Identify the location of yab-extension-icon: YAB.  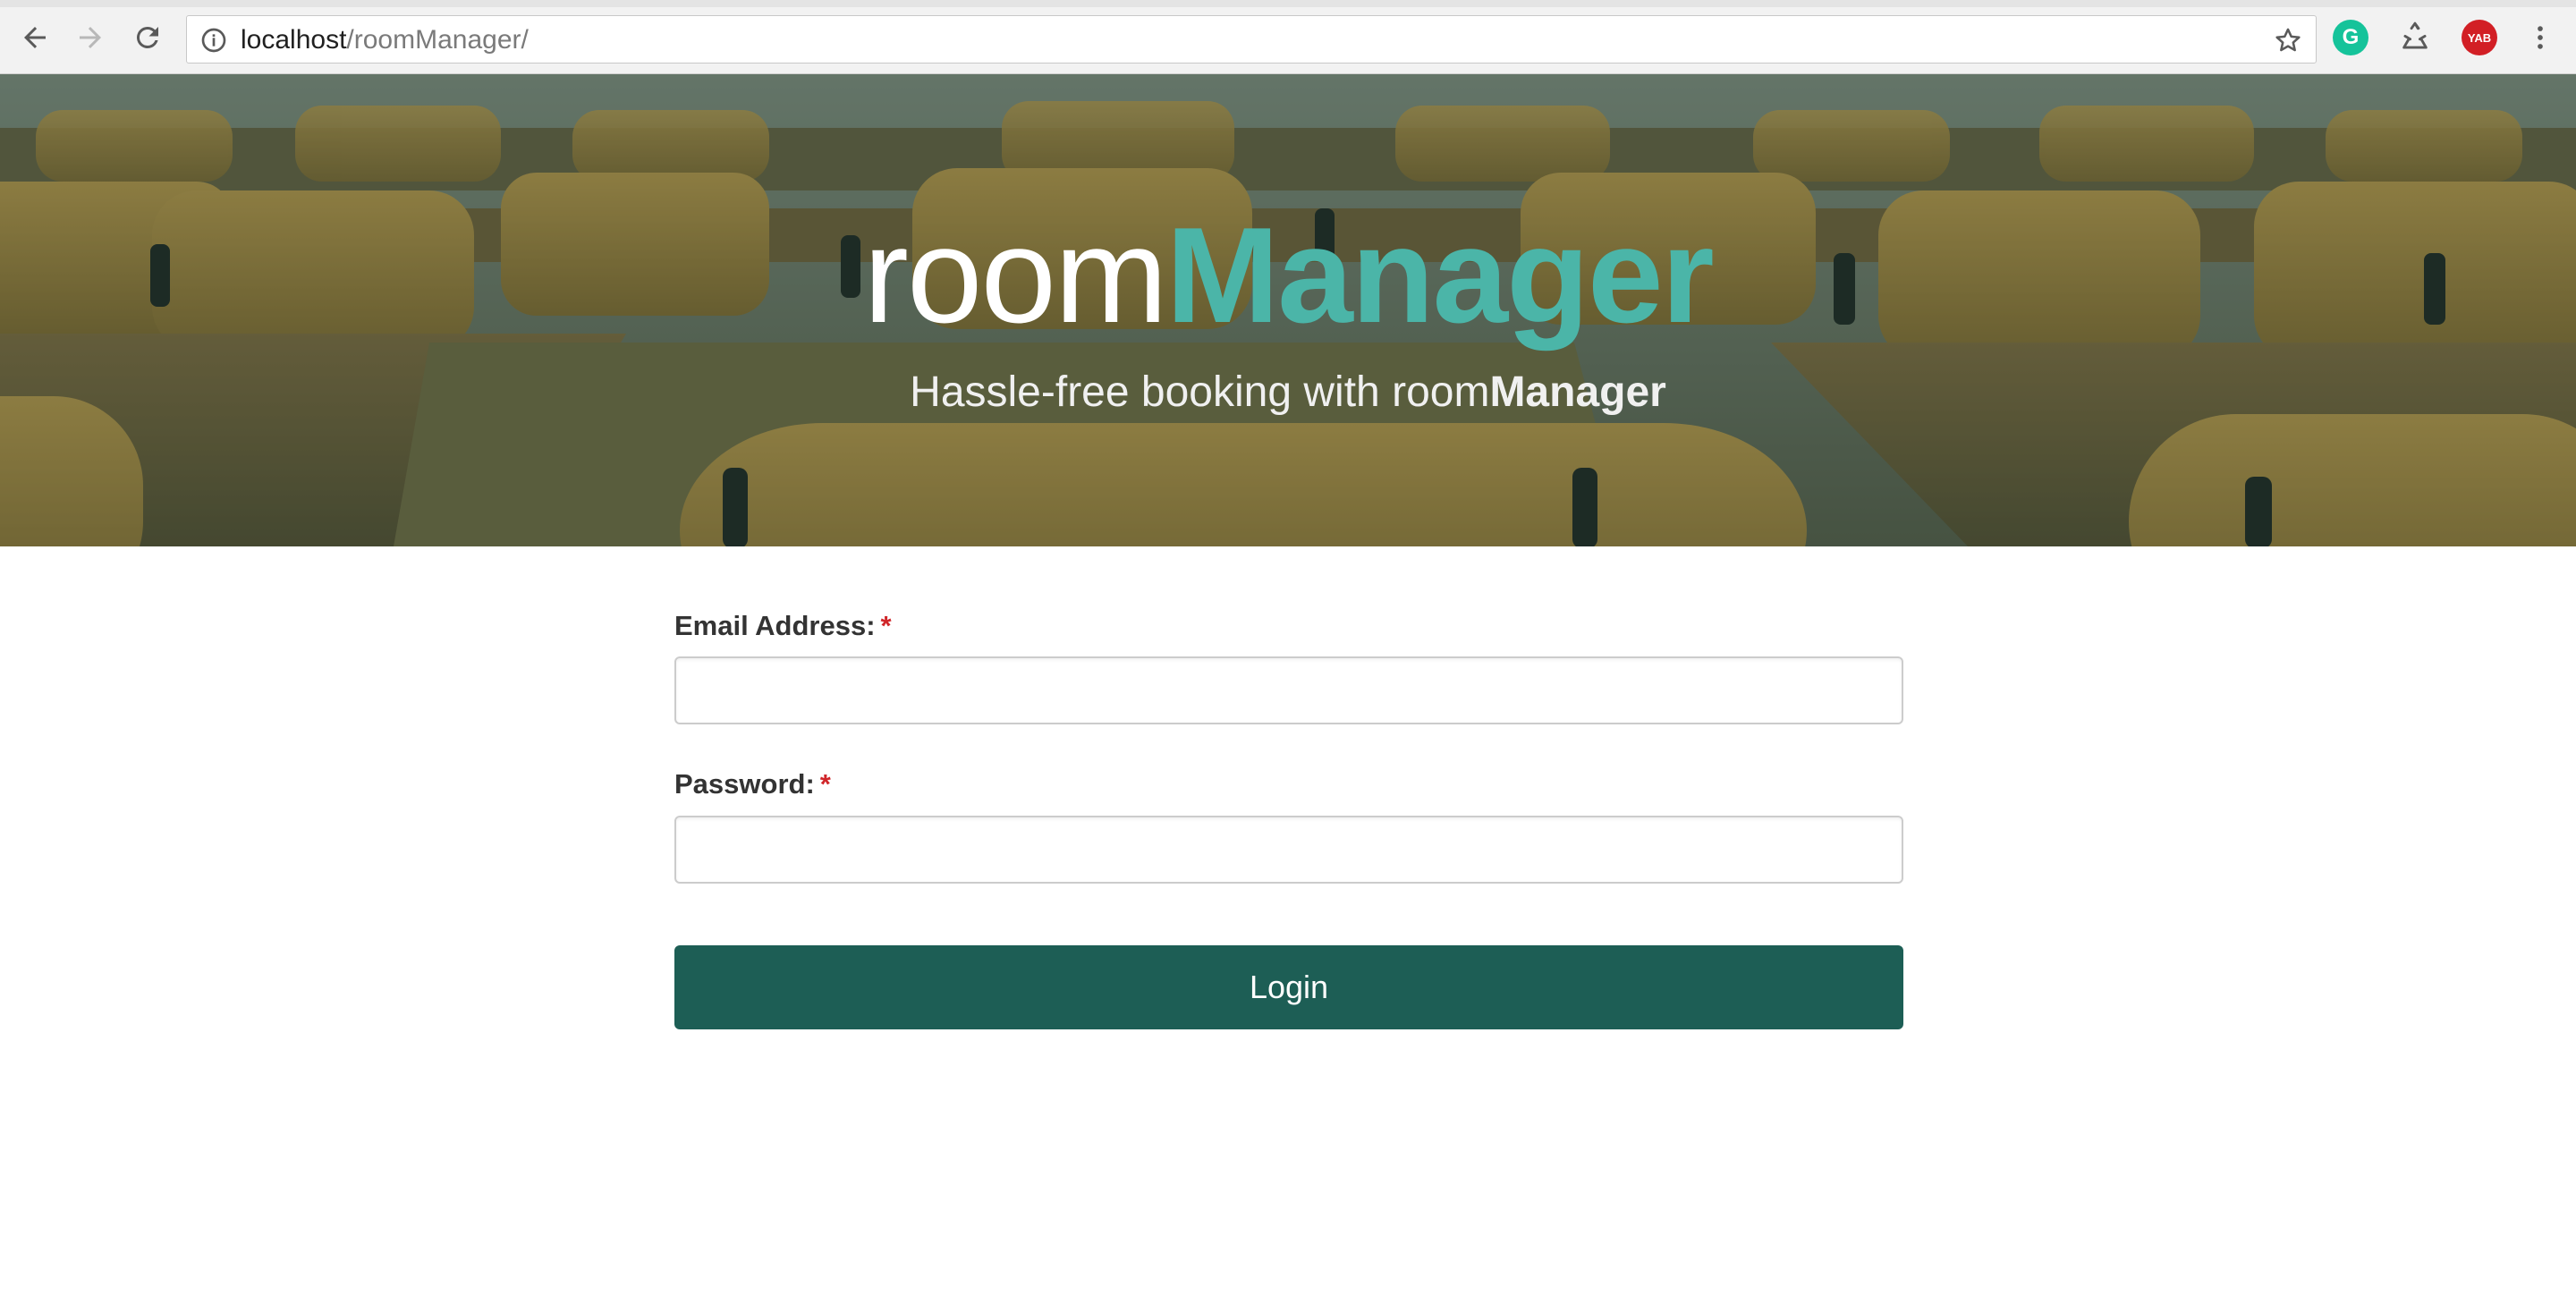
(2479, 37).